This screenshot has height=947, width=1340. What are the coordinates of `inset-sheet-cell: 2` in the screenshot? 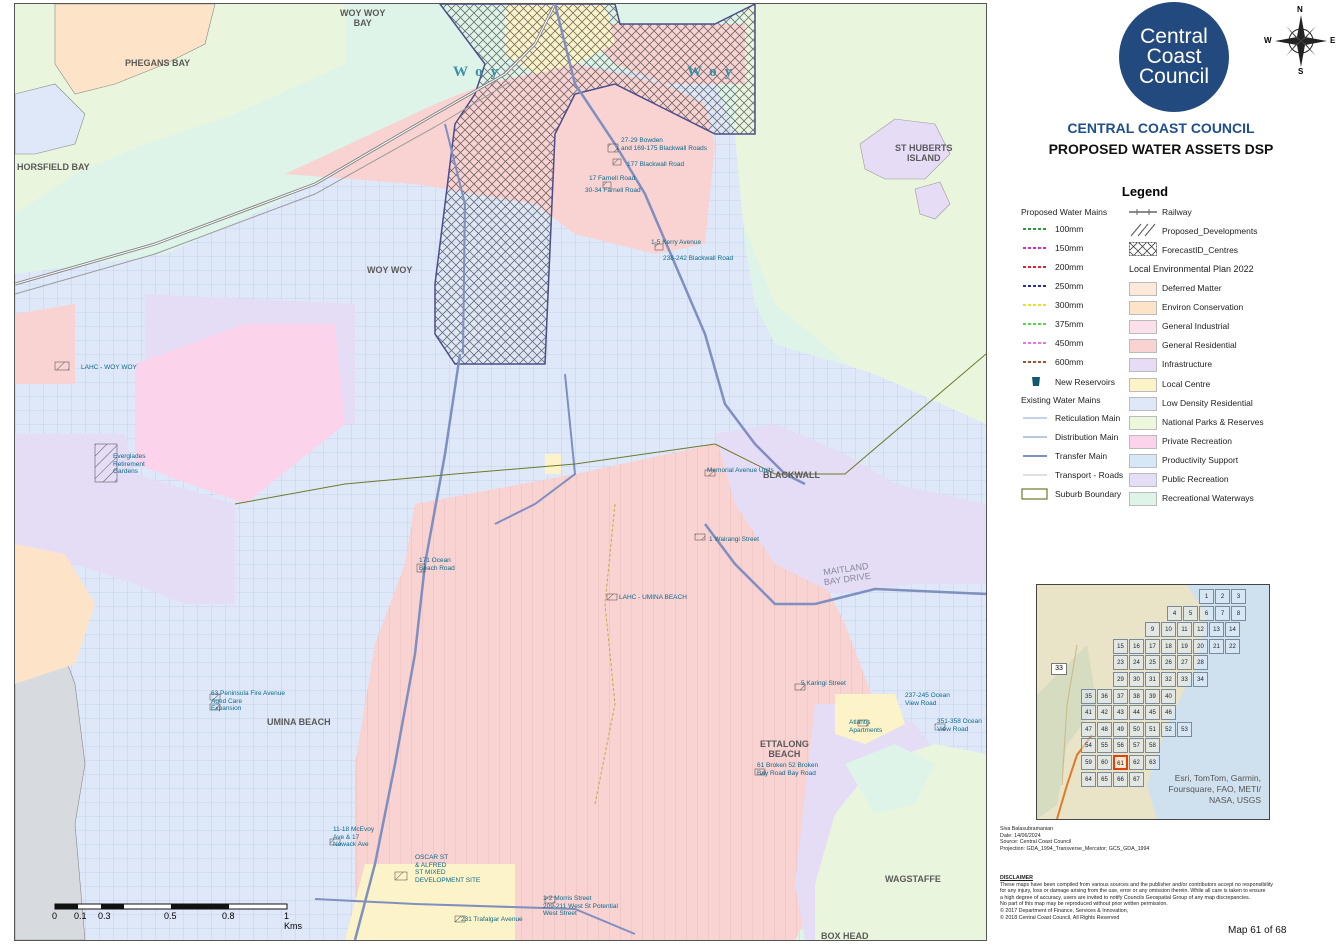 It's located at (1222, 596).